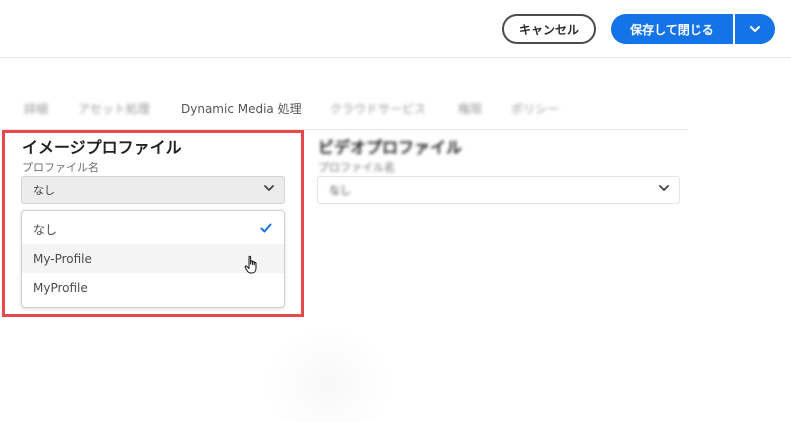 The height and width of the screenshot is (422, 791). Describe the element at coordinates (535, 108) in the screenshot. I see `tab-policies: ポリシー` at that location.